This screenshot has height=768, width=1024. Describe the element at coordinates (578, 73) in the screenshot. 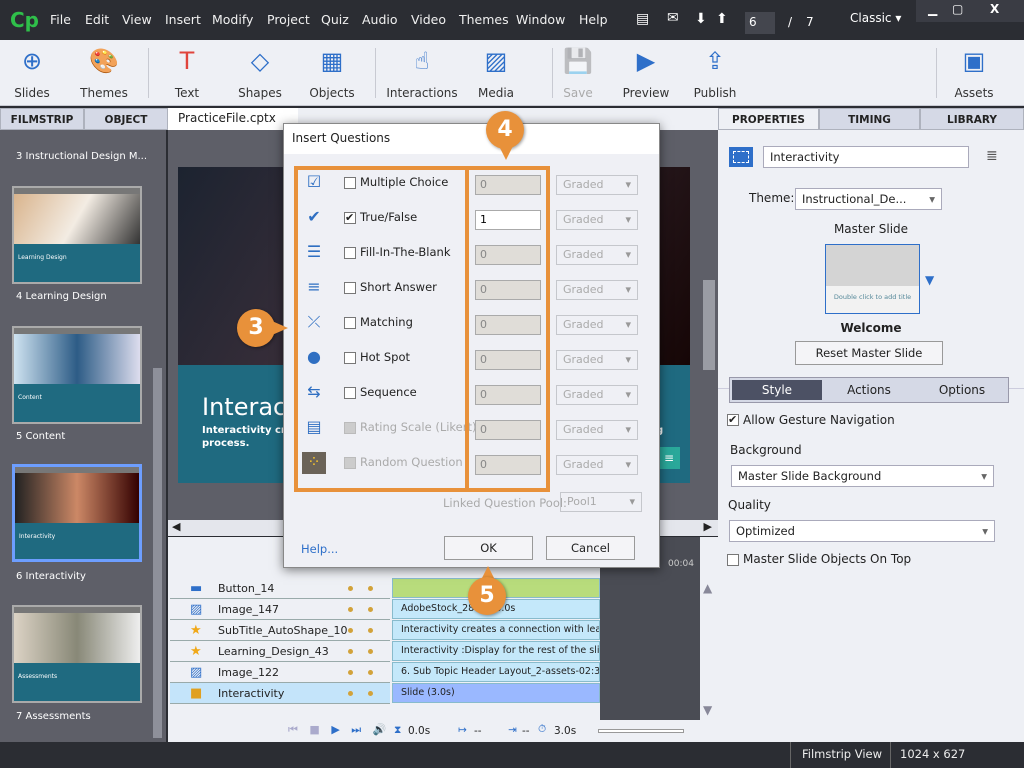

I see `save-button: 💾 Save` at that location.